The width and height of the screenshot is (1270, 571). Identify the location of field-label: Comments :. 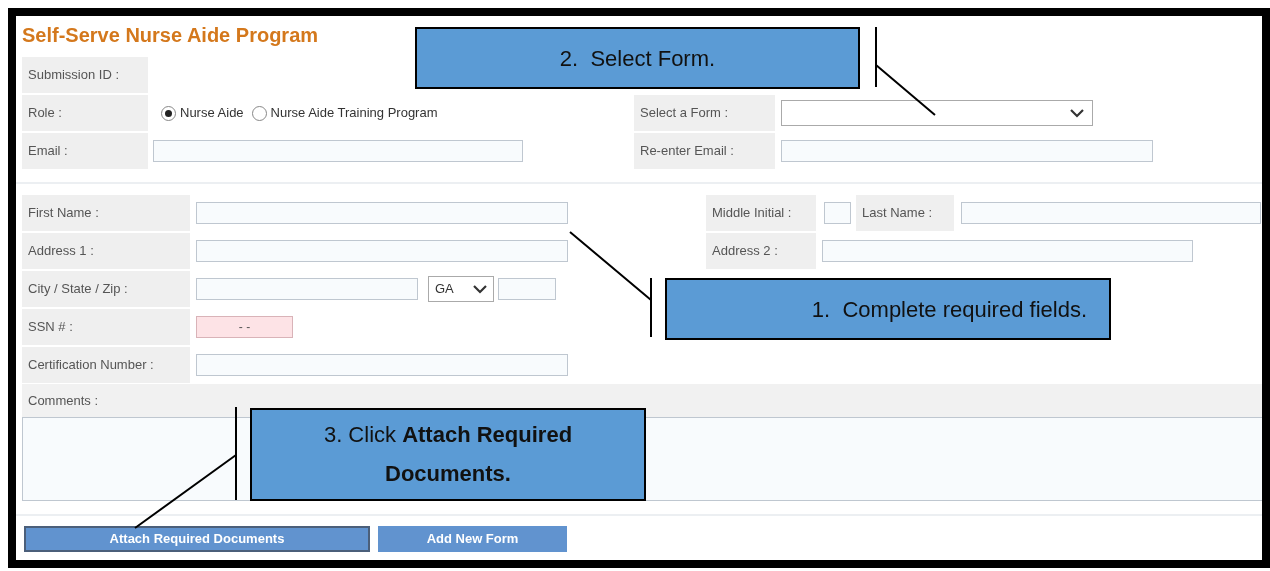
(642, 400).